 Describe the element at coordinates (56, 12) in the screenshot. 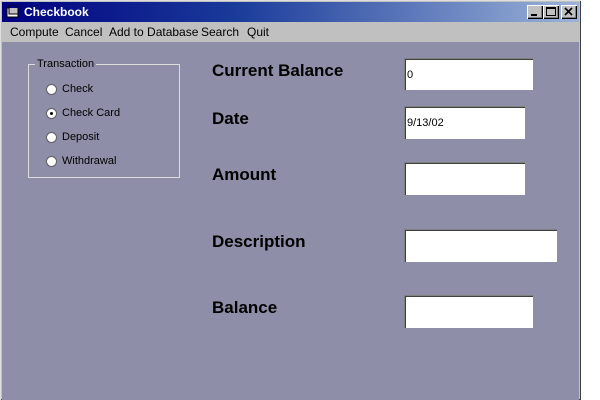

I see `window-title: Checkbook` at that location.